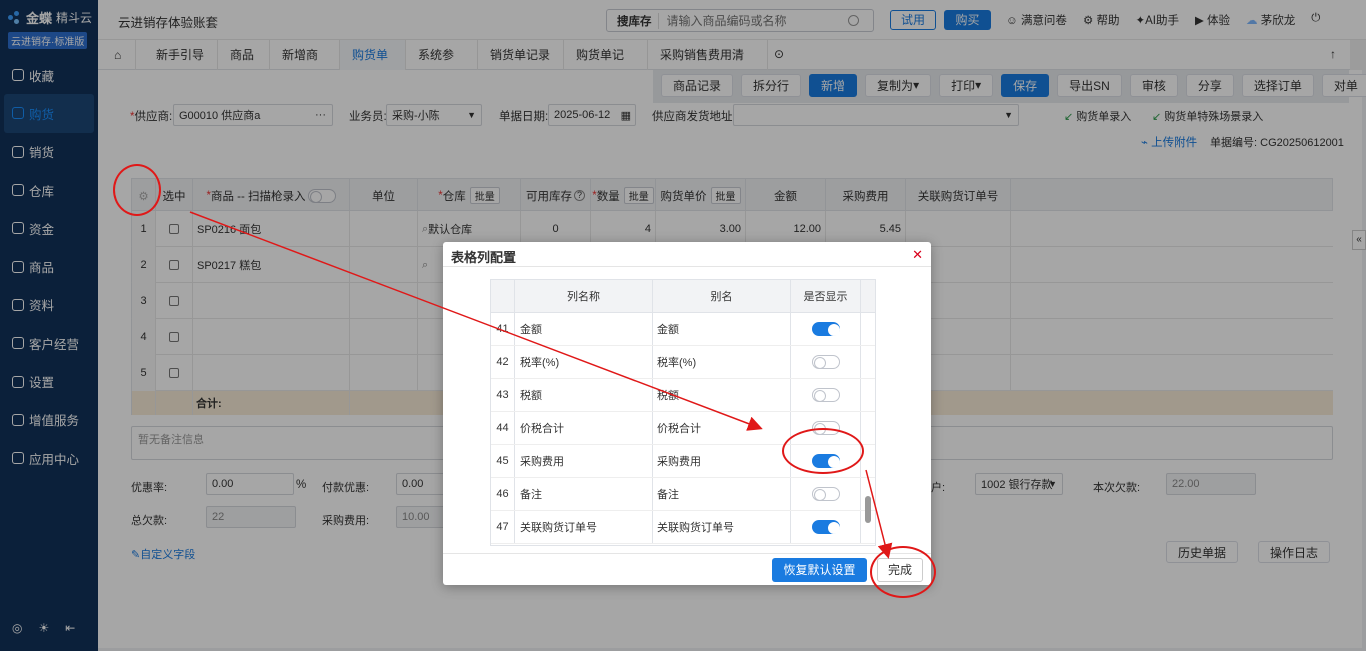 The width and height of the screenshot is (1366, 651). I want to click on config-row-number: 43, so click(503, 395).